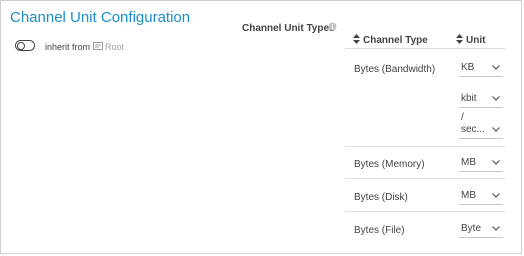 This screenshot has height=256, width=524. What do you see at coordinates (395, 40) in the screenshot?
I see `column-header-label: Channel Type` at bounding box center [395, 40].